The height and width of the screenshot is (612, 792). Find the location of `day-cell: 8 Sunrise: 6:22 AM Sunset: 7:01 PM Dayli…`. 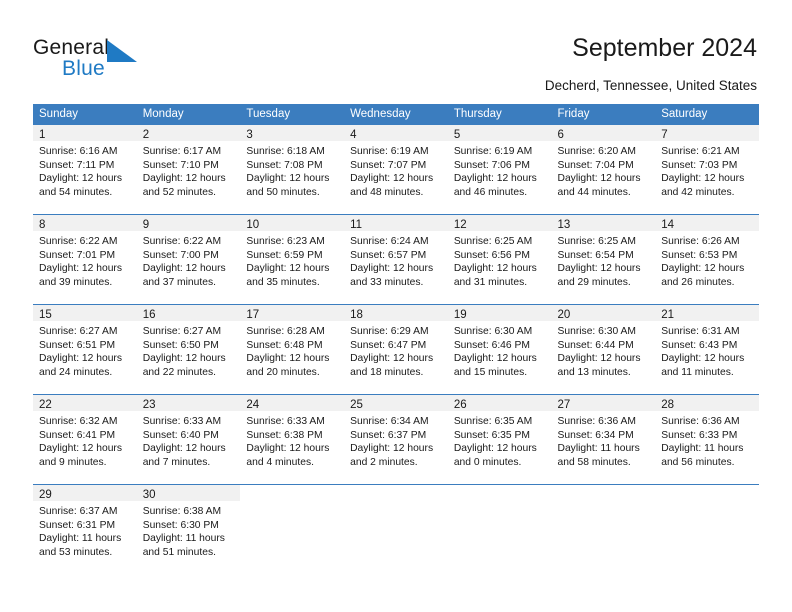

day-cell: 8 Sunrise: 6:22 AM Sunset: 7:01 PM Dayli… is located at coordinates (85, 259).